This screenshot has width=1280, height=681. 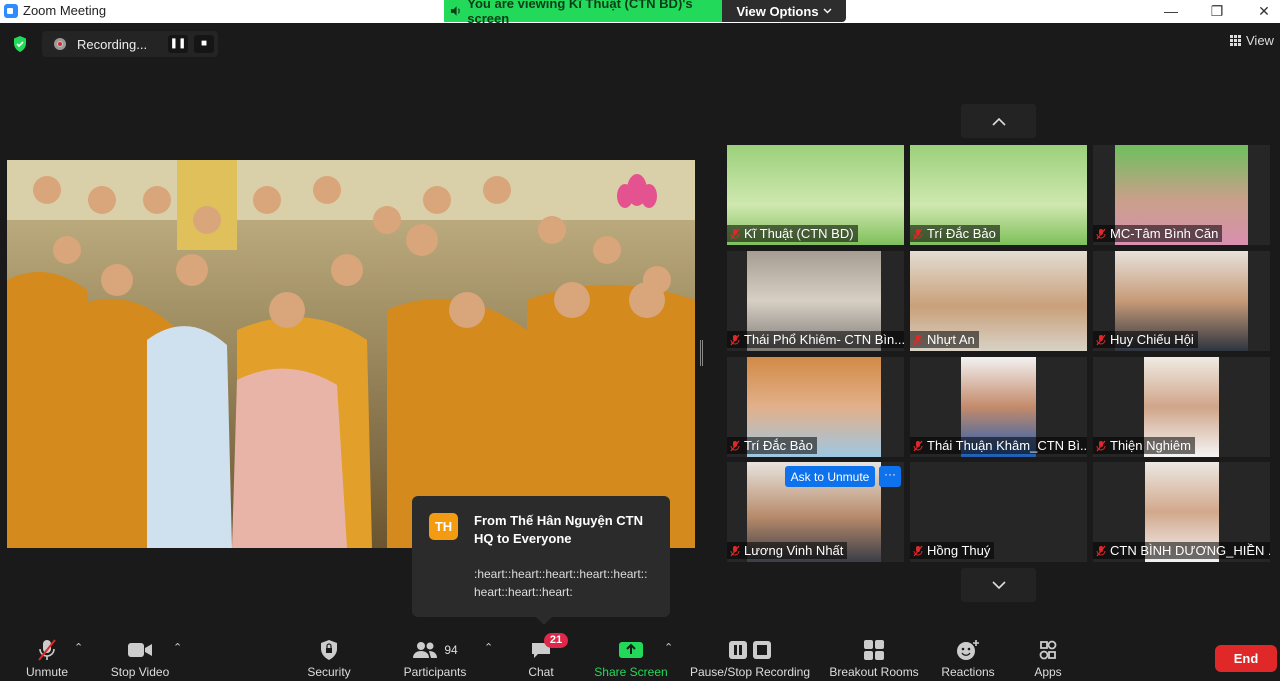 What do you see at coordinates (890, 476) in the screenshot?
I see `more-options-button: ···` at bounding box center [890, 476].